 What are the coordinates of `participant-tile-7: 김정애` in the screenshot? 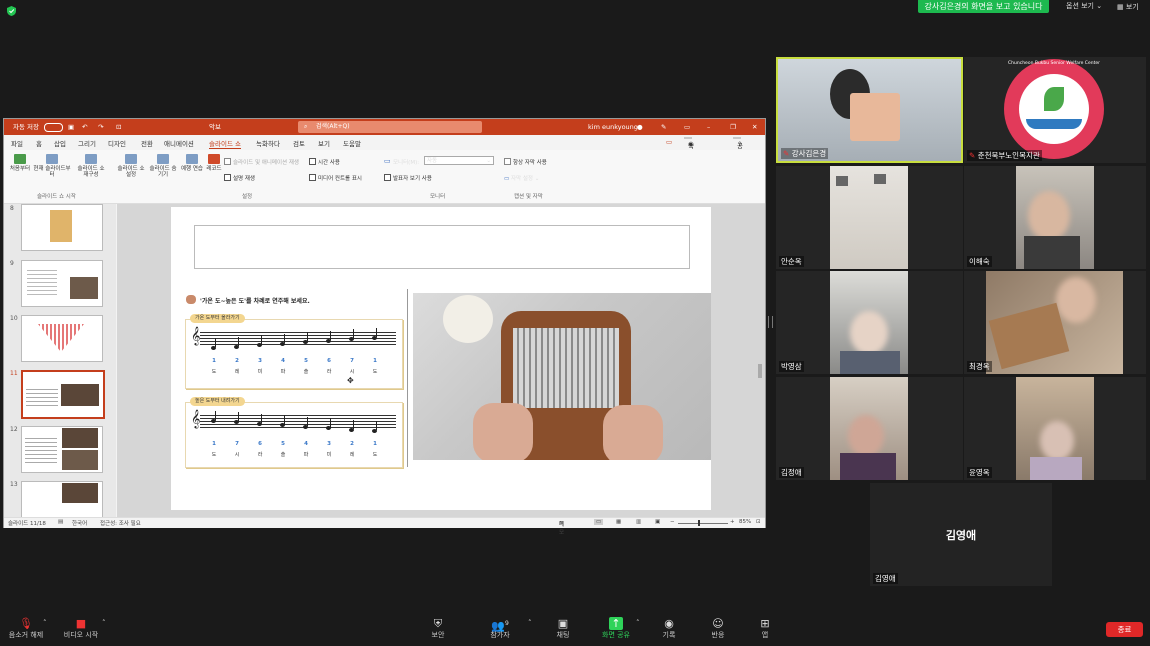 It's located at (869, 428).